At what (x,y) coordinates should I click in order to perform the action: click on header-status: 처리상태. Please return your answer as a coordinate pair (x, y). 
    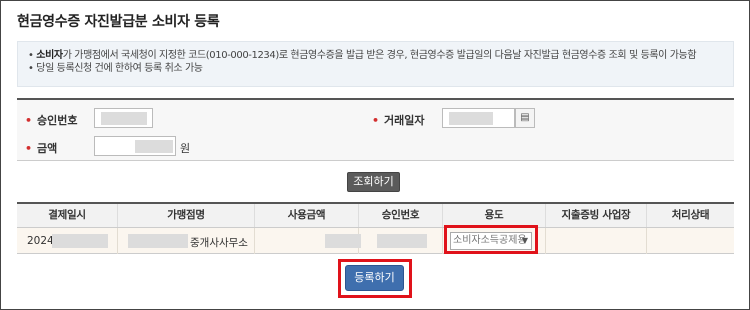
    Looking at the image, I should click on (690, 215).